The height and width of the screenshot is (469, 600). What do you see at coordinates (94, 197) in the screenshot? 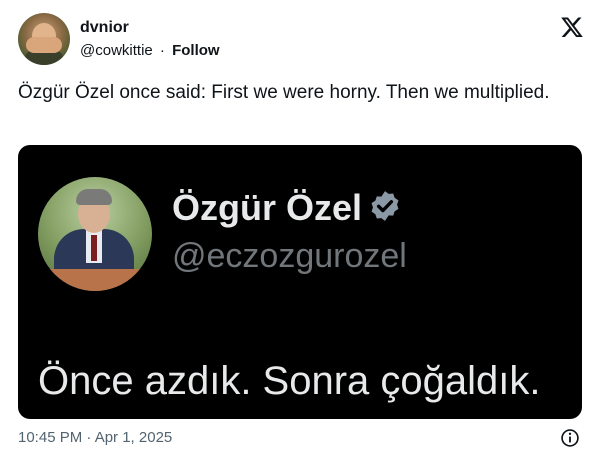
I see `photo-hair-shape` at bounding box center [94, 197].